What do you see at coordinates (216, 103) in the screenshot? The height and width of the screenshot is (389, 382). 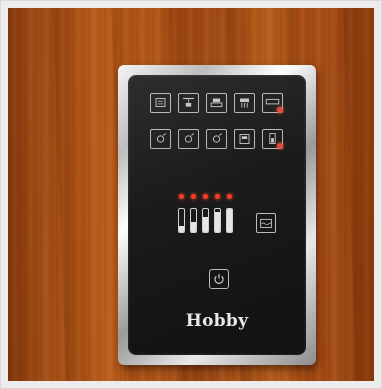 I see `bed-light-button` at bounding box center [216, 103].